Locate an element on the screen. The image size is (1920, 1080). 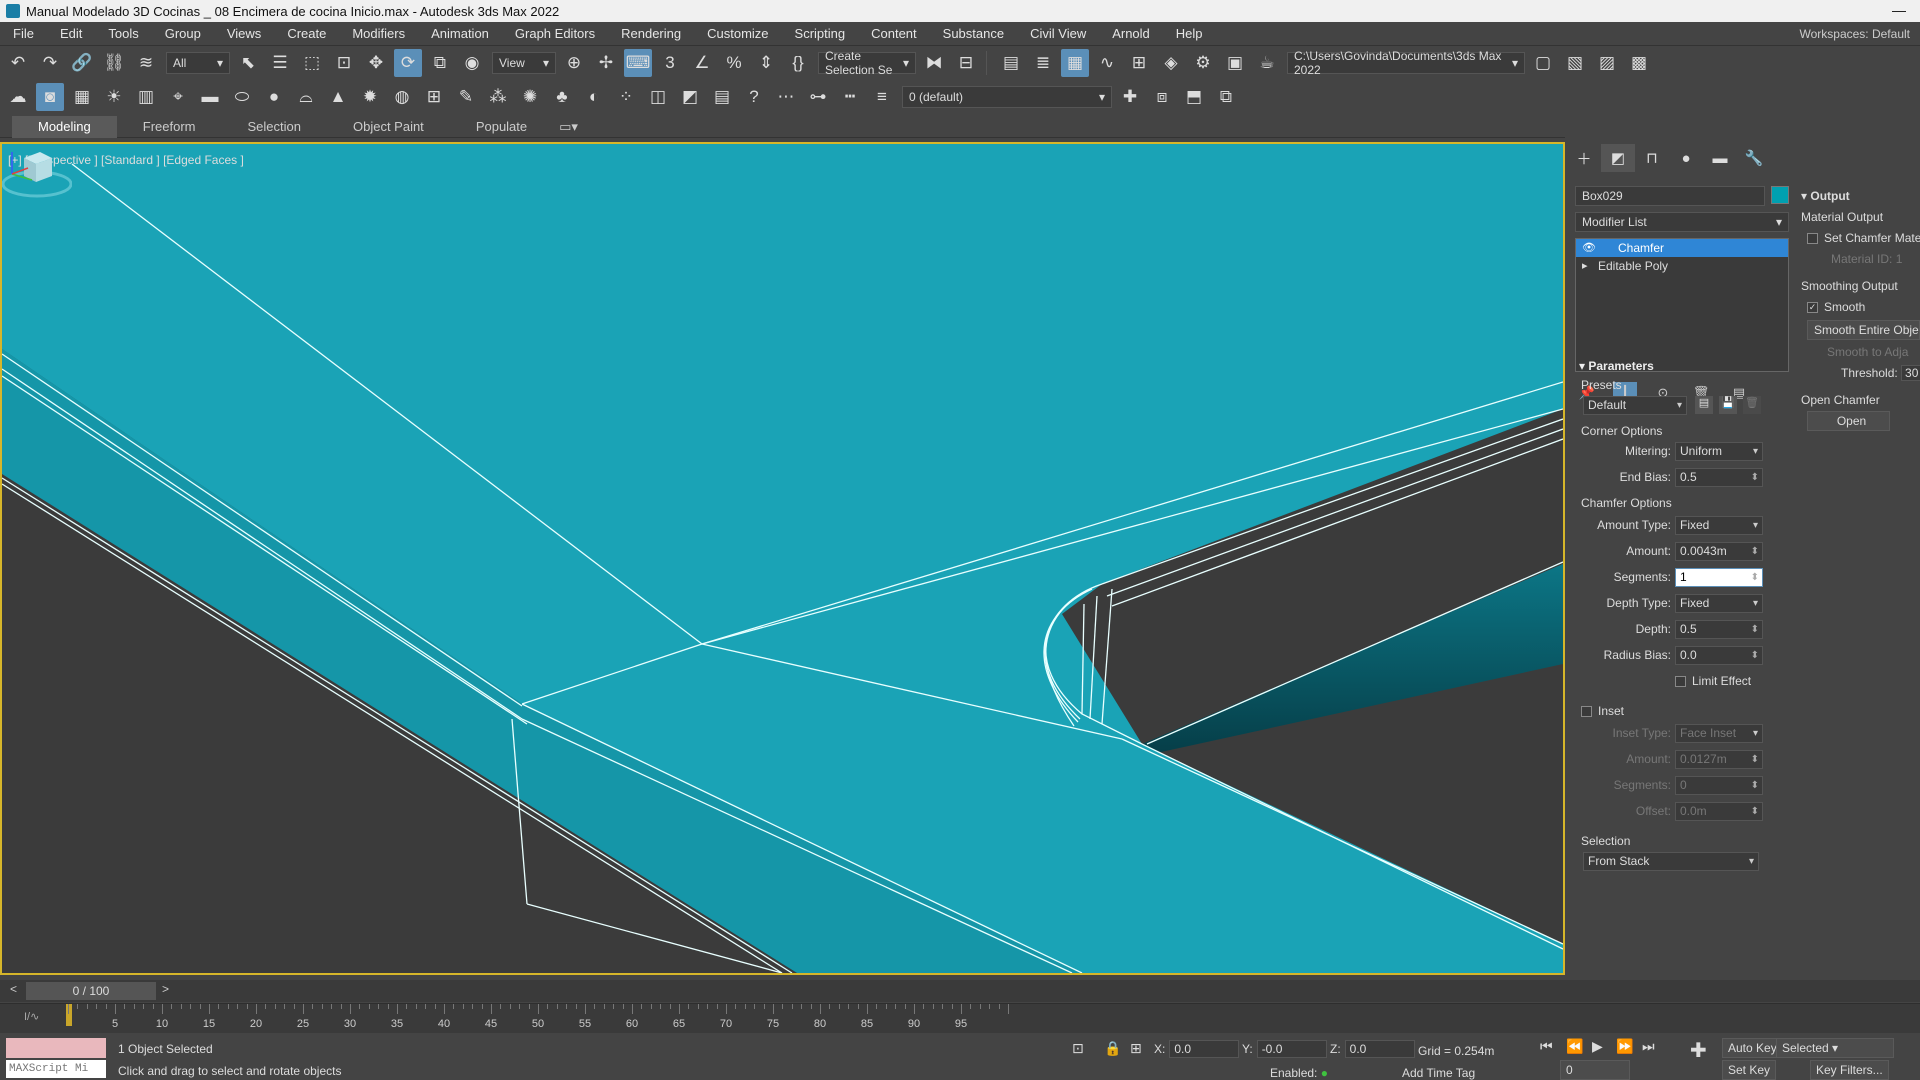
ribbon-toggle-icon: ▦ is located at coordinates (1075, 63).